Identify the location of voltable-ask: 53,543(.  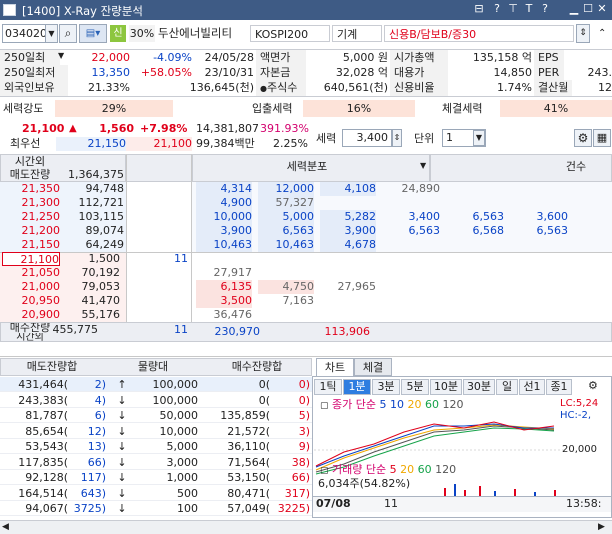
(46, 446).